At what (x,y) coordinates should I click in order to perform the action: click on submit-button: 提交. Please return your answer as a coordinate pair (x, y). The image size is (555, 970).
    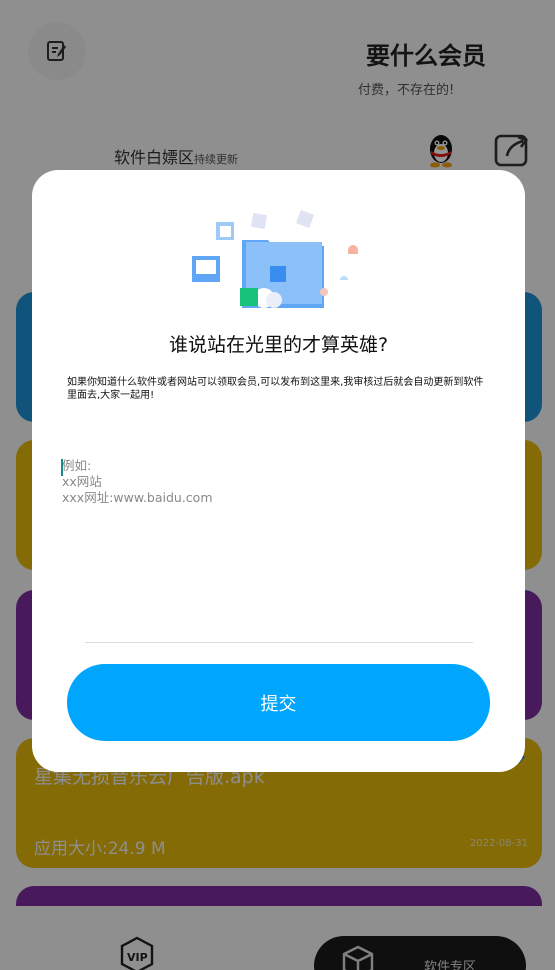
    Looking at the image, I should click on (278, 702).